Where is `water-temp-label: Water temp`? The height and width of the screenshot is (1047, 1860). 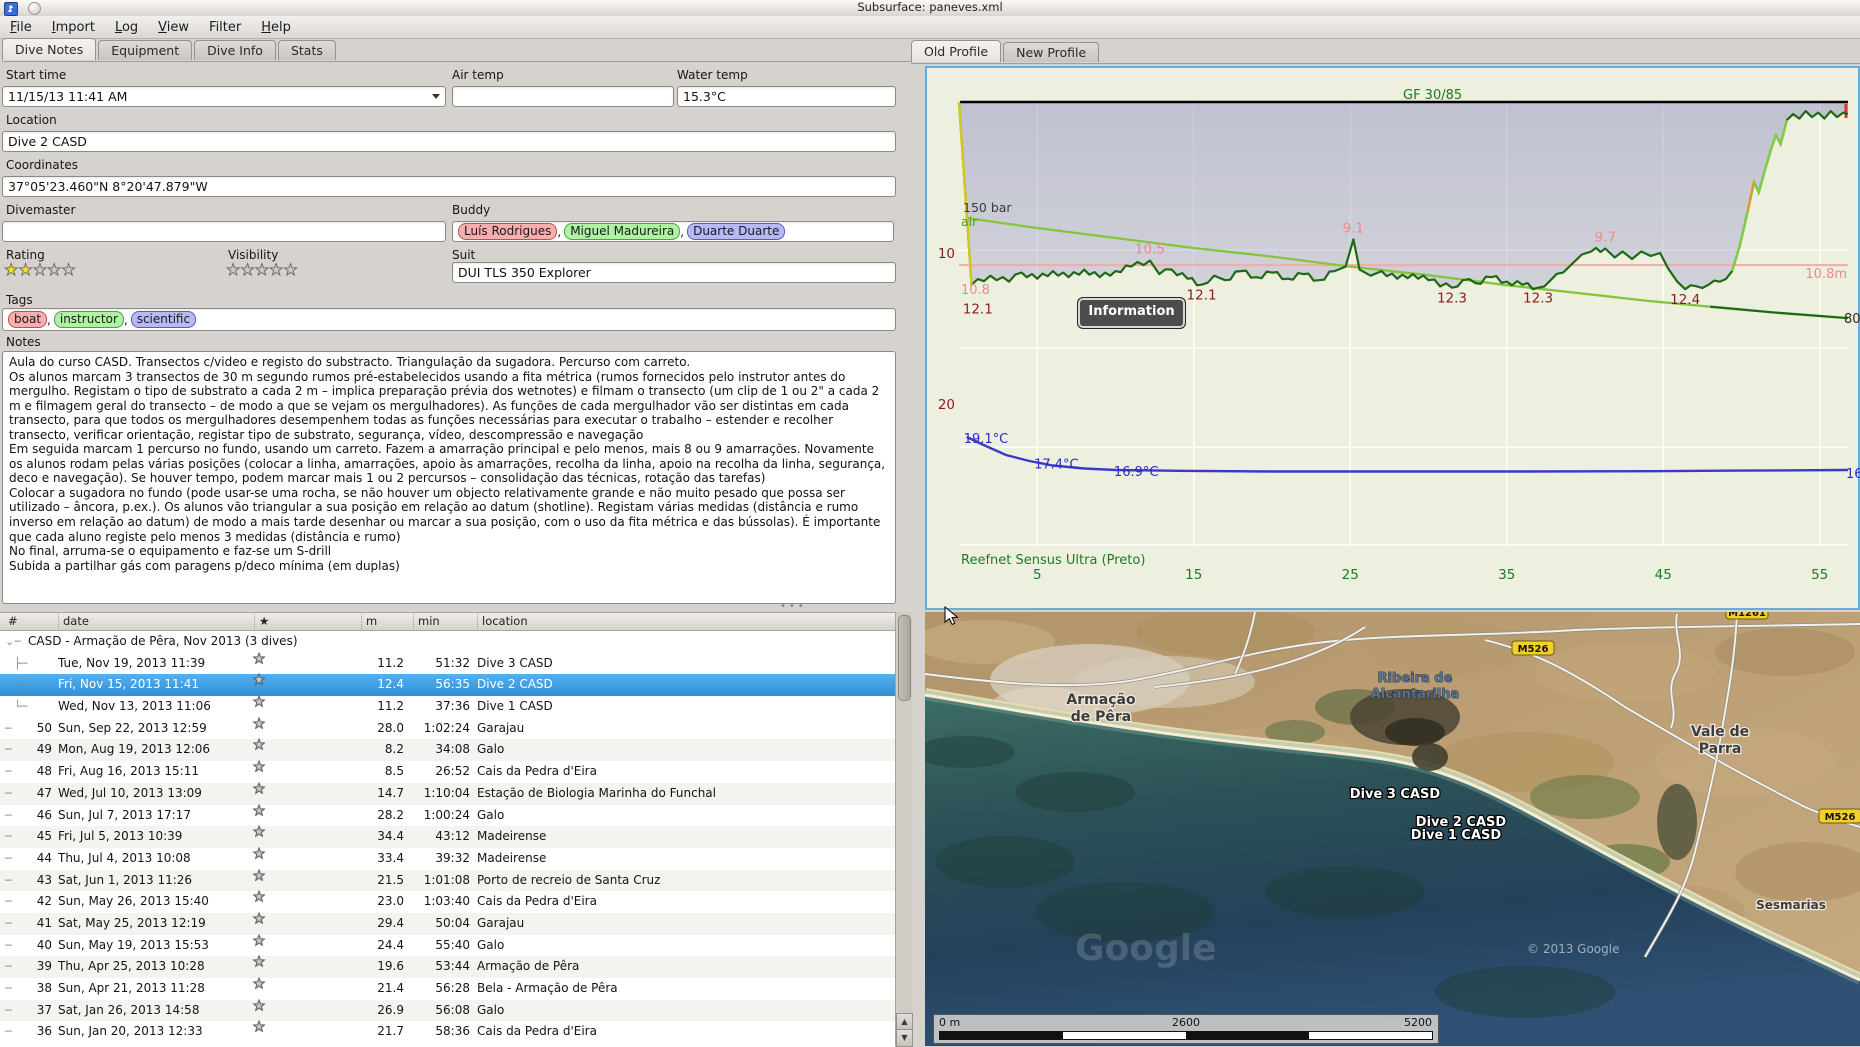 water-temp-label: Water temp is located at coordinates (712, 75).